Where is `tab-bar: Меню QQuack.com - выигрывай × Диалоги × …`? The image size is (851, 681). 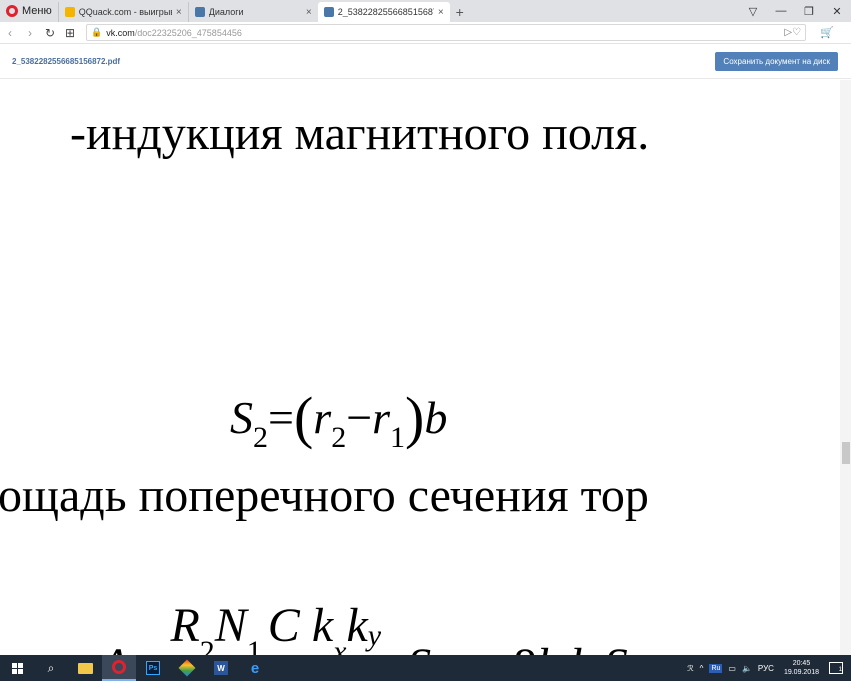 tab-bar: Меню QQuack.com - выигрывай × Диалоги × … is located at coordinates (425, 11).